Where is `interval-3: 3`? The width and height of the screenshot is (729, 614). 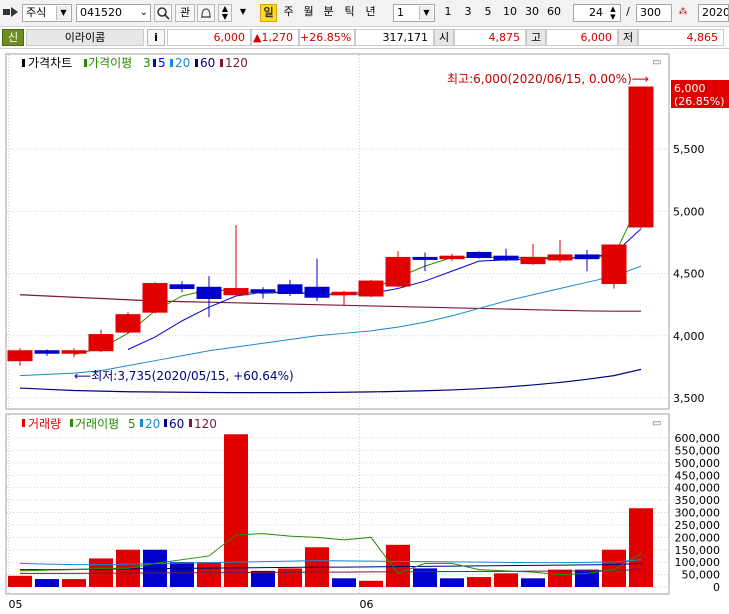 interval-3: 3 is located at coordinates (468, 13).